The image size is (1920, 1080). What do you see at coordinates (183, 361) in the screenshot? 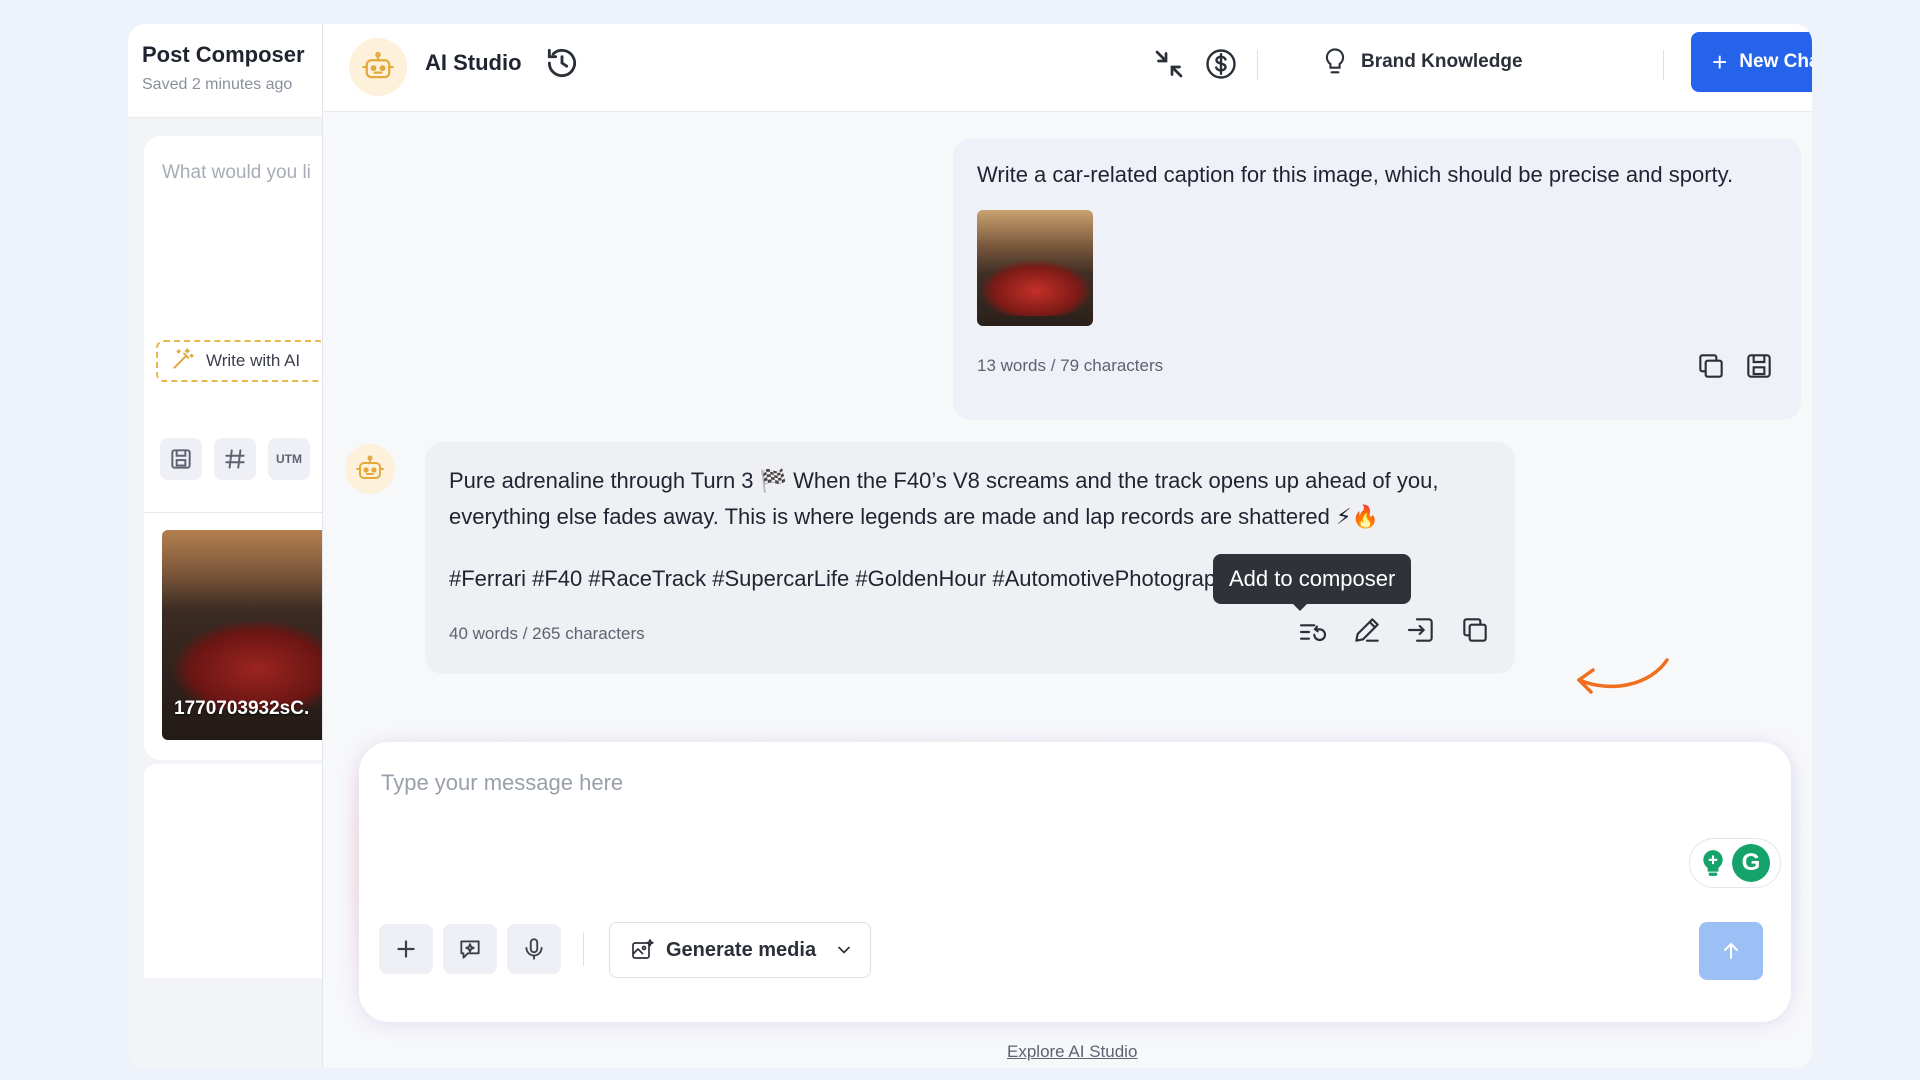
I see `magic-wand-icon` at bounding box center [183, 361].